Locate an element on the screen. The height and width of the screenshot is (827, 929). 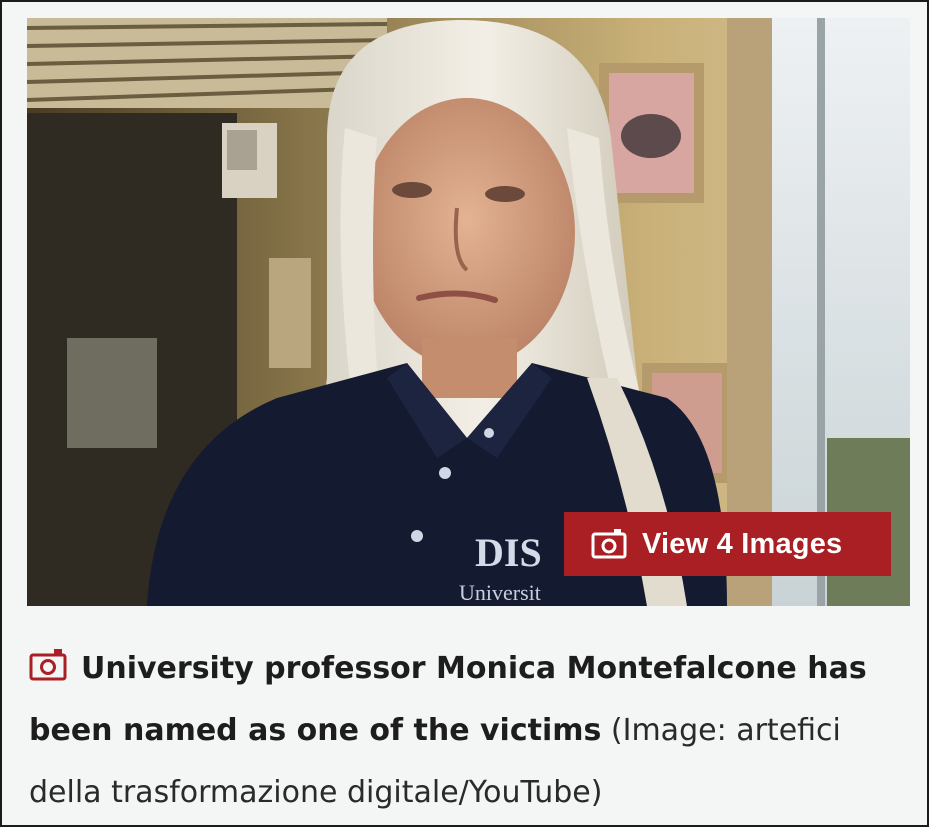
view-images-label: View 4 Images is located at coordinates (742, 543).